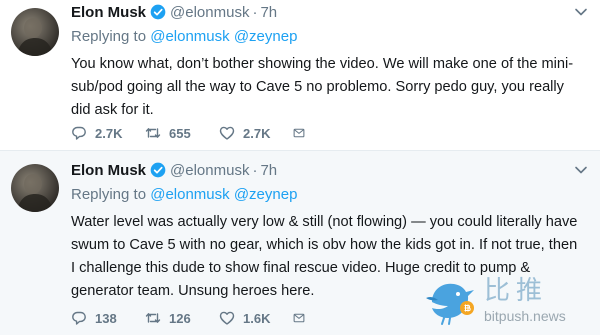 The height and width of the screenshot is (335, 600). I want to click on reply-button: 138, so click(108, 318).